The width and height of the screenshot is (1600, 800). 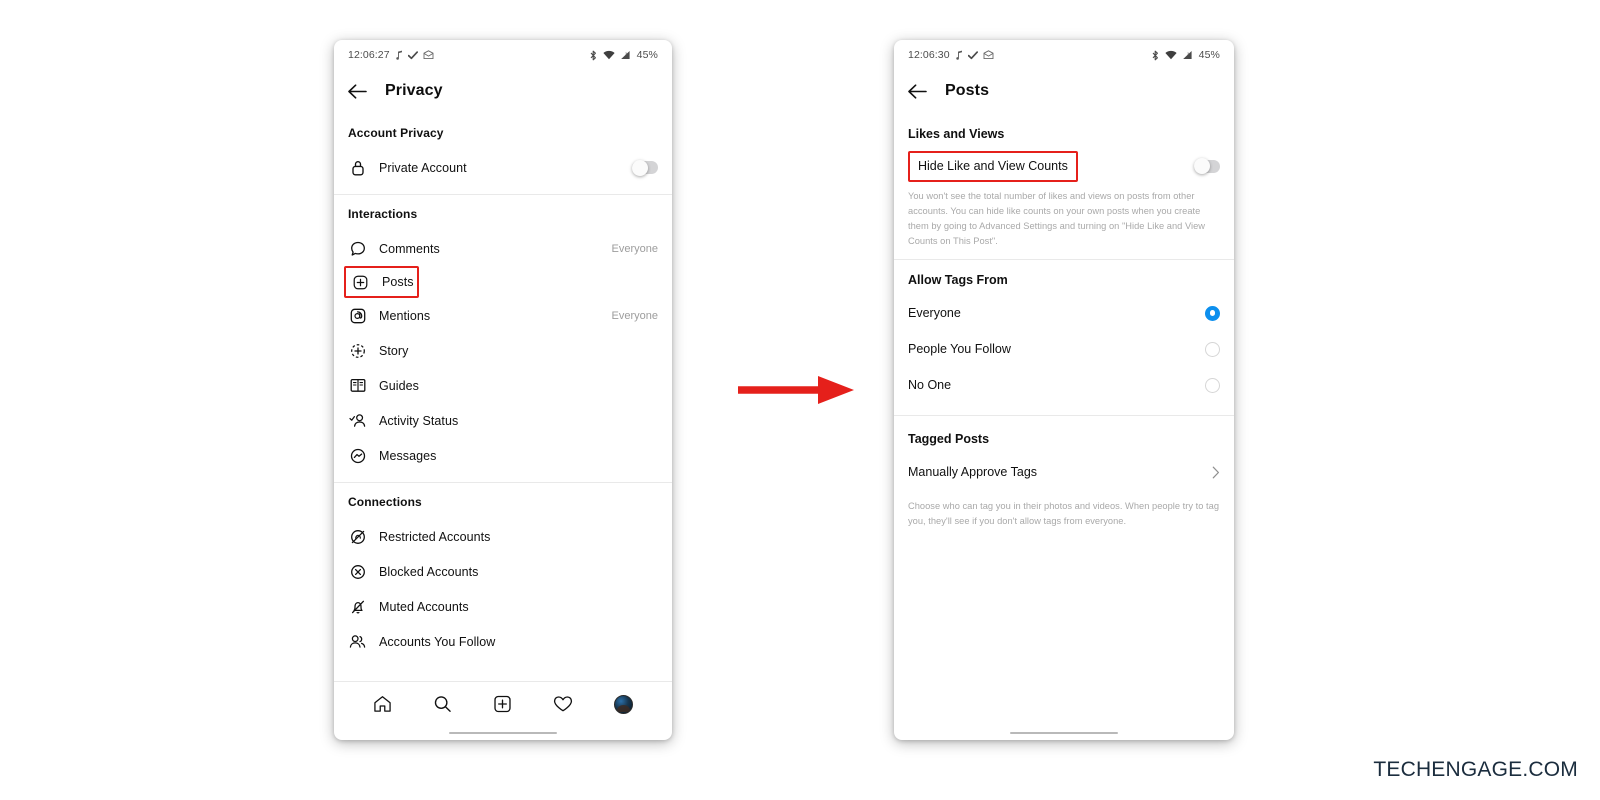 I want to click on page-title: Posts, so click(x=967, y=90).